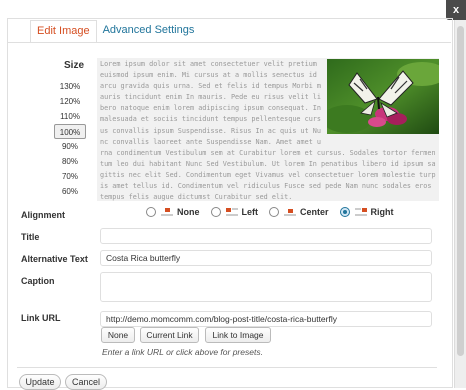 This screenshot has height=390, width=466. Describe the element at coordinates (290, 212) in the screenshot. I see `align-center-icon` at that location.